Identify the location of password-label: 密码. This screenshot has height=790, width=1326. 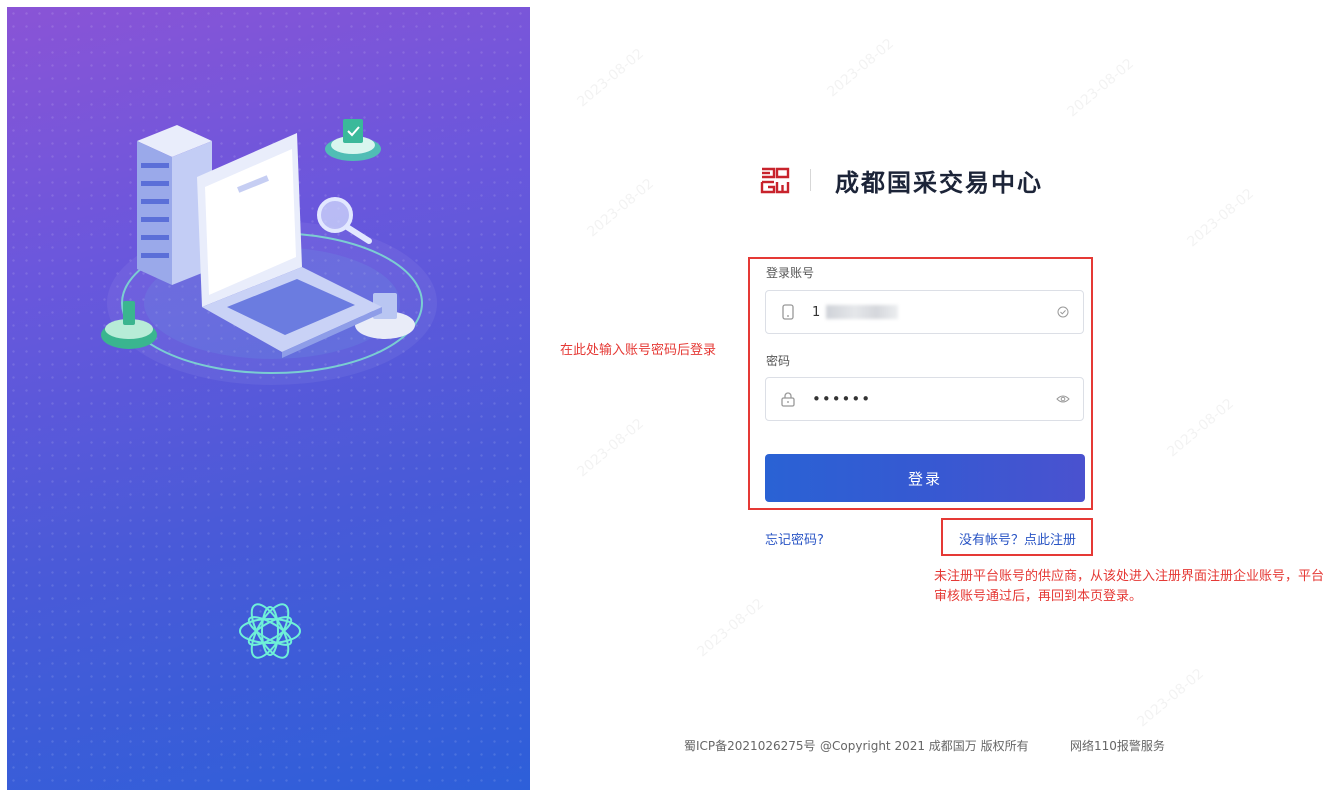
(778, 361).